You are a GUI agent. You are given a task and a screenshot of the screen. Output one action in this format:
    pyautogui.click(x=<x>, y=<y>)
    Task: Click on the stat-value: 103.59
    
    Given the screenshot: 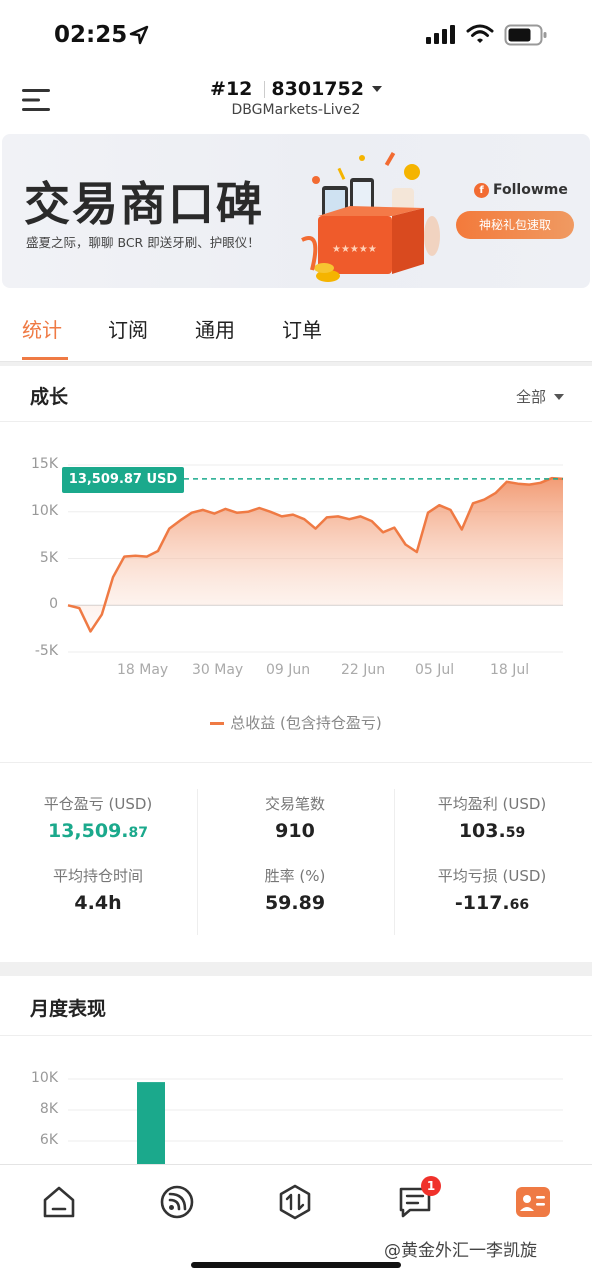 What is the action you would take?
    pyautogui.click(x=492, y=831)
    